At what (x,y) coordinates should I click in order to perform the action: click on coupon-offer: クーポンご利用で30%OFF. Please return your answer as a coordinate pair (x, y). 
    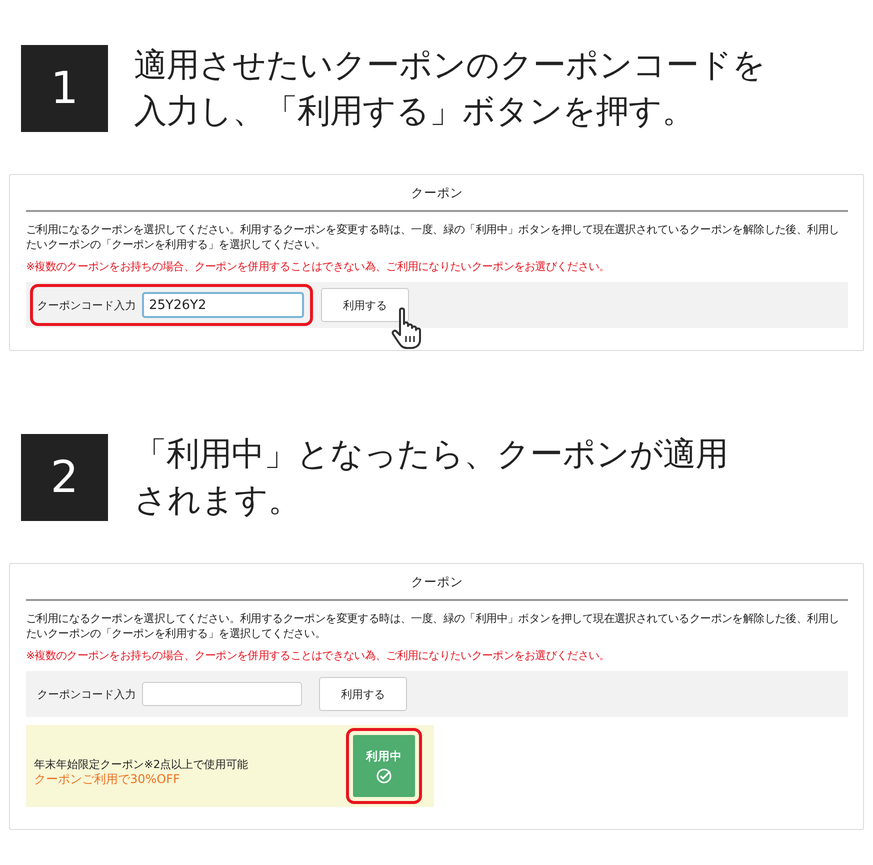
    Looking at the image, I should click on (107, 779).